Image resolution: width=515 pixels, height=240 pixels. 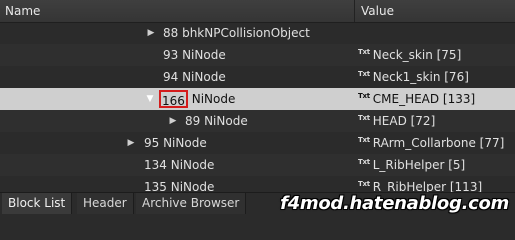 I want to click on row-value: Txt RArm_Collarbone [77], so click(x=430, y=143).